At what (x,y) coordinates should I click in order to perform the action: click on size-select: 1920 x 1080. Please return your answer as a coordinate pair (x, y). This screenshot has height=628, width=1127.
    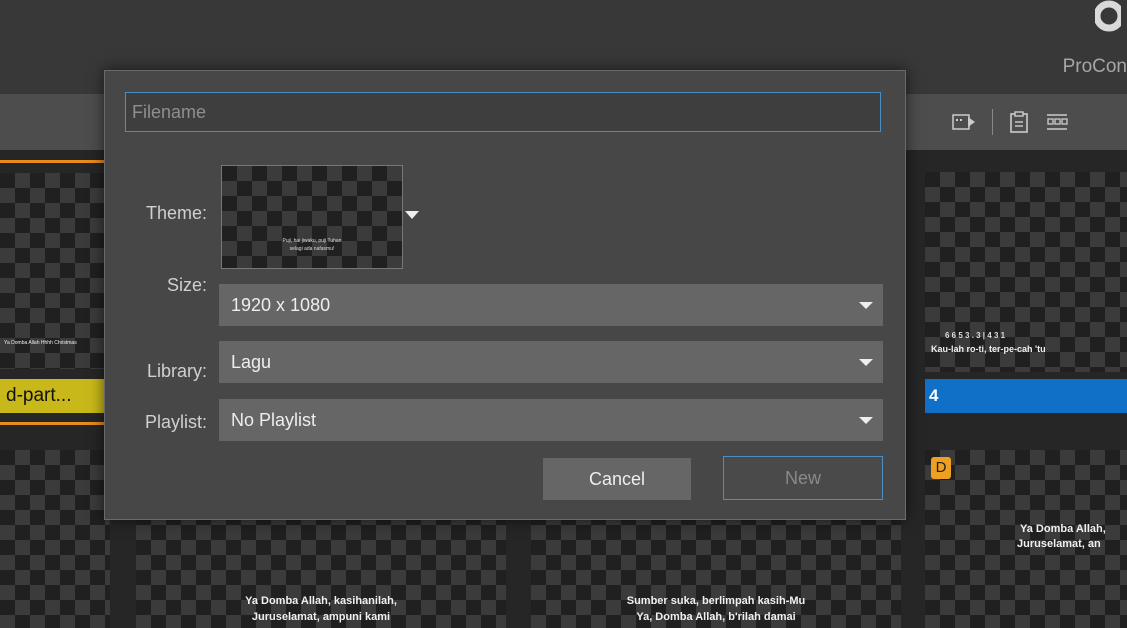
    Looking at the image, I should click on (551, 305).